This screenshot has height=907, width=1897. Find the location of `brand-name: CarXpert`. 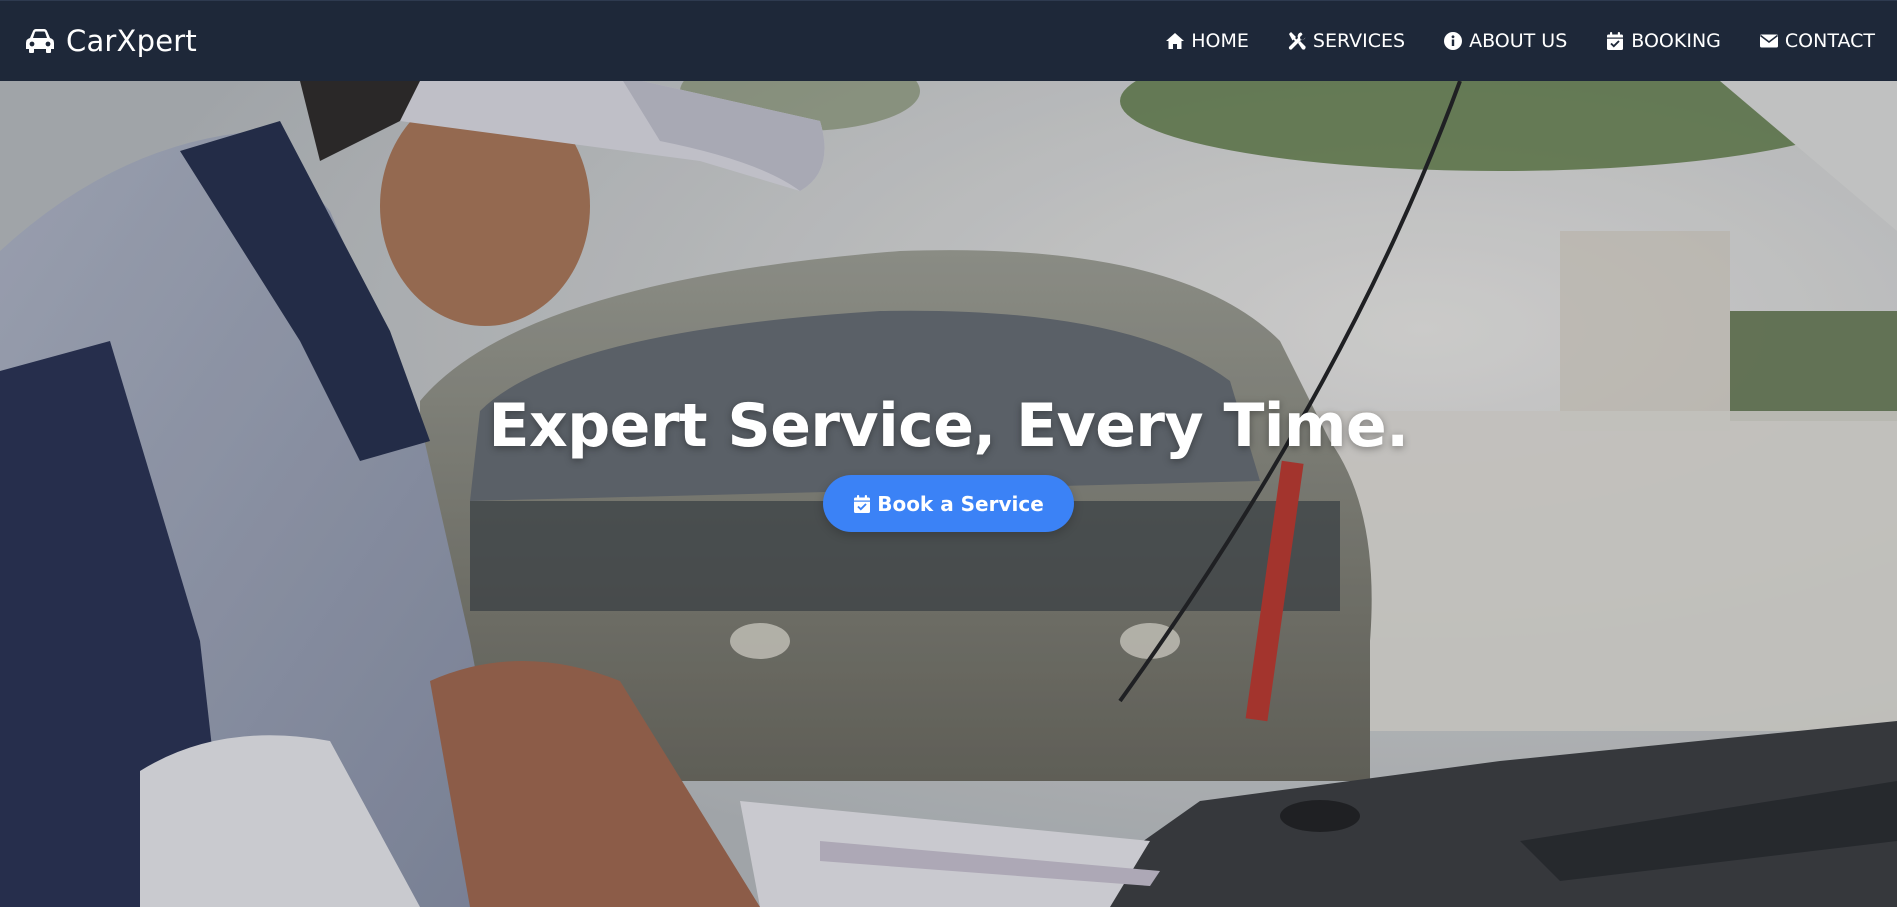

brand-name: CarXpert is located at coordinates (131, 41).